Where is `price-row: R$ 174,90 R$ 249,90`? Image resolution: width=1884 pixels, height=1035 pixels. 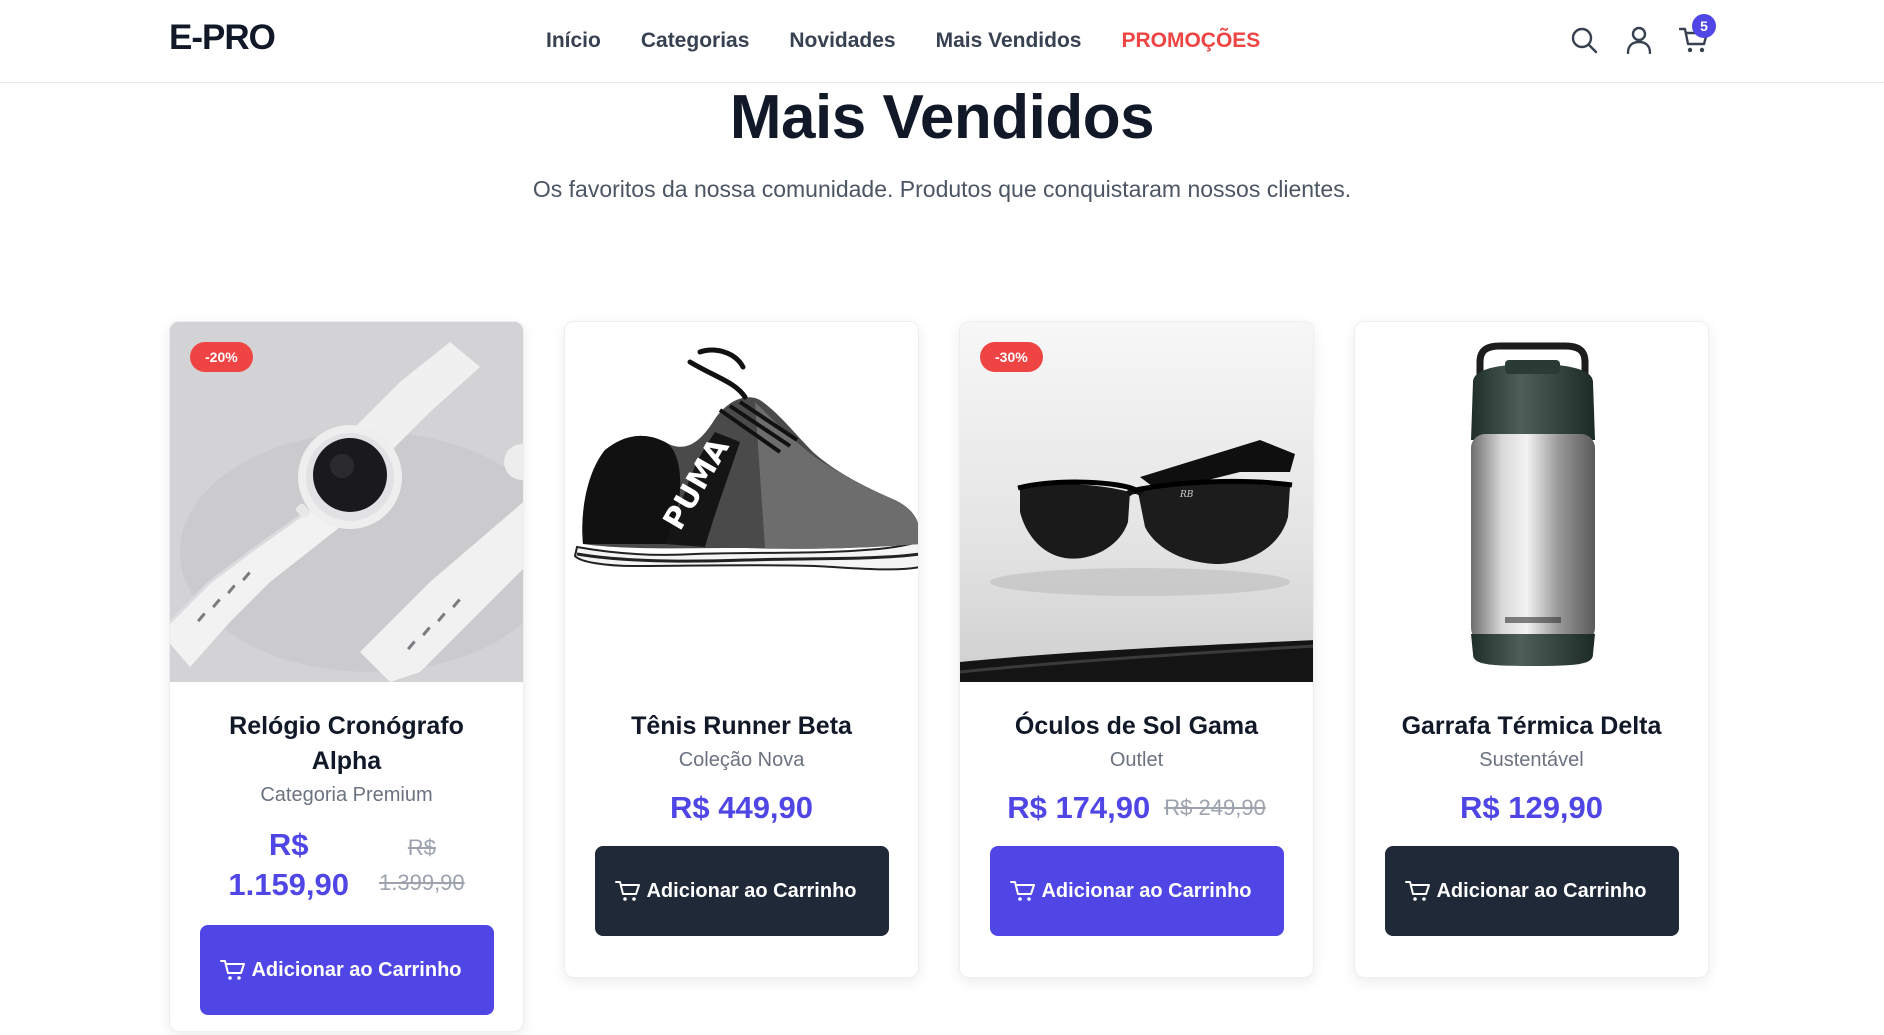
price-row: R$ 174,90 R$ 249,90 is located at coordinates (1136, 808).